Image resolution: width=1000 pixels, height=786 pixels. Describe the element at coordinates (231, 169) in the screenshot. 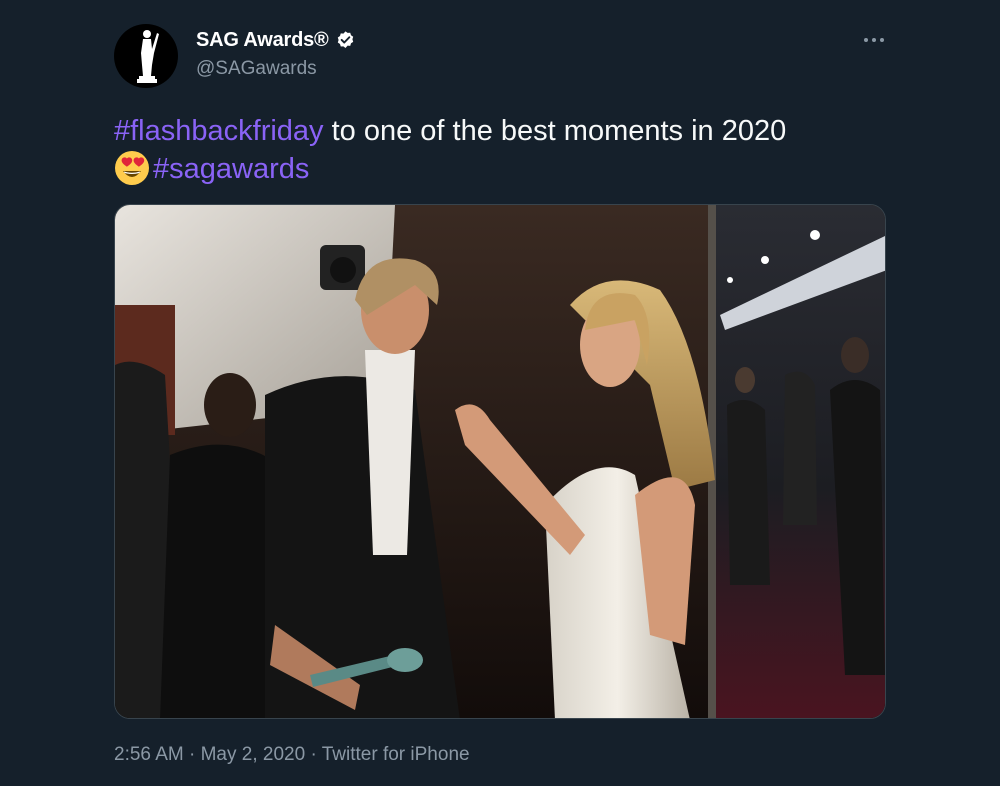

I see `hashtag-link: #sagawards` at that location.